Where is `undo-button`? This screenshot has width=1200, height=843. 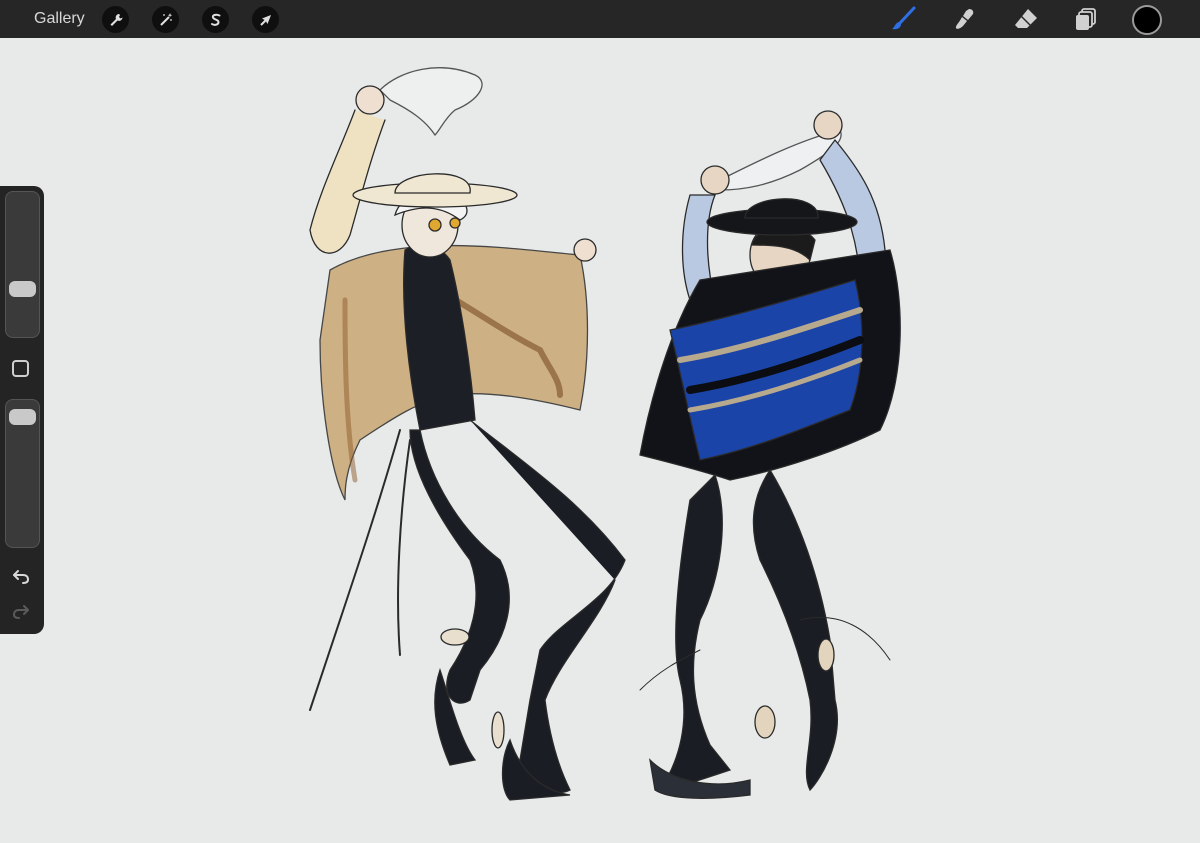
undo-button is located at coordinates (21, 576).